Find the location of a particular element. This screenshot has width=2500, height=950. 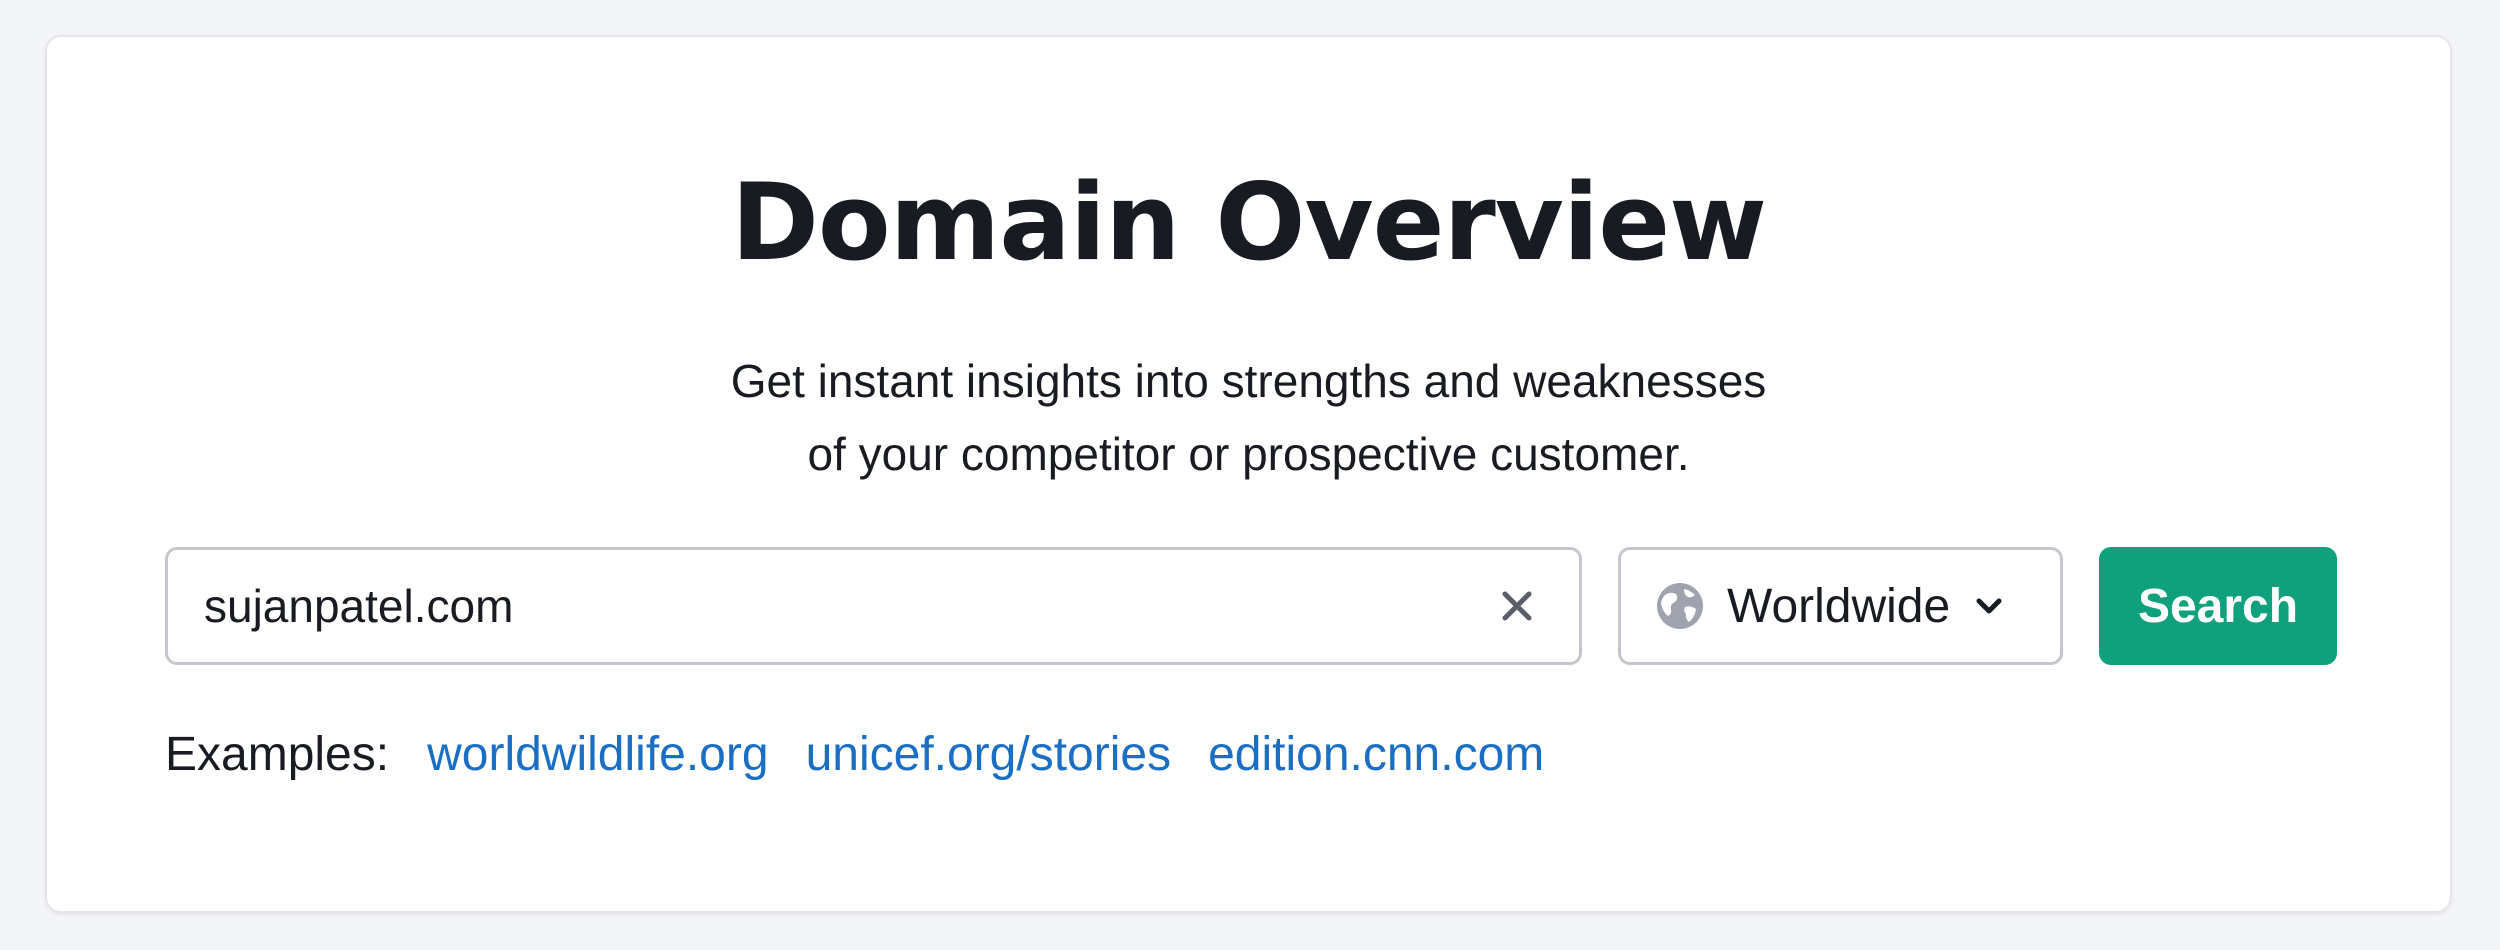

region-select: Worldwide is located at coordinates (1840, 606).